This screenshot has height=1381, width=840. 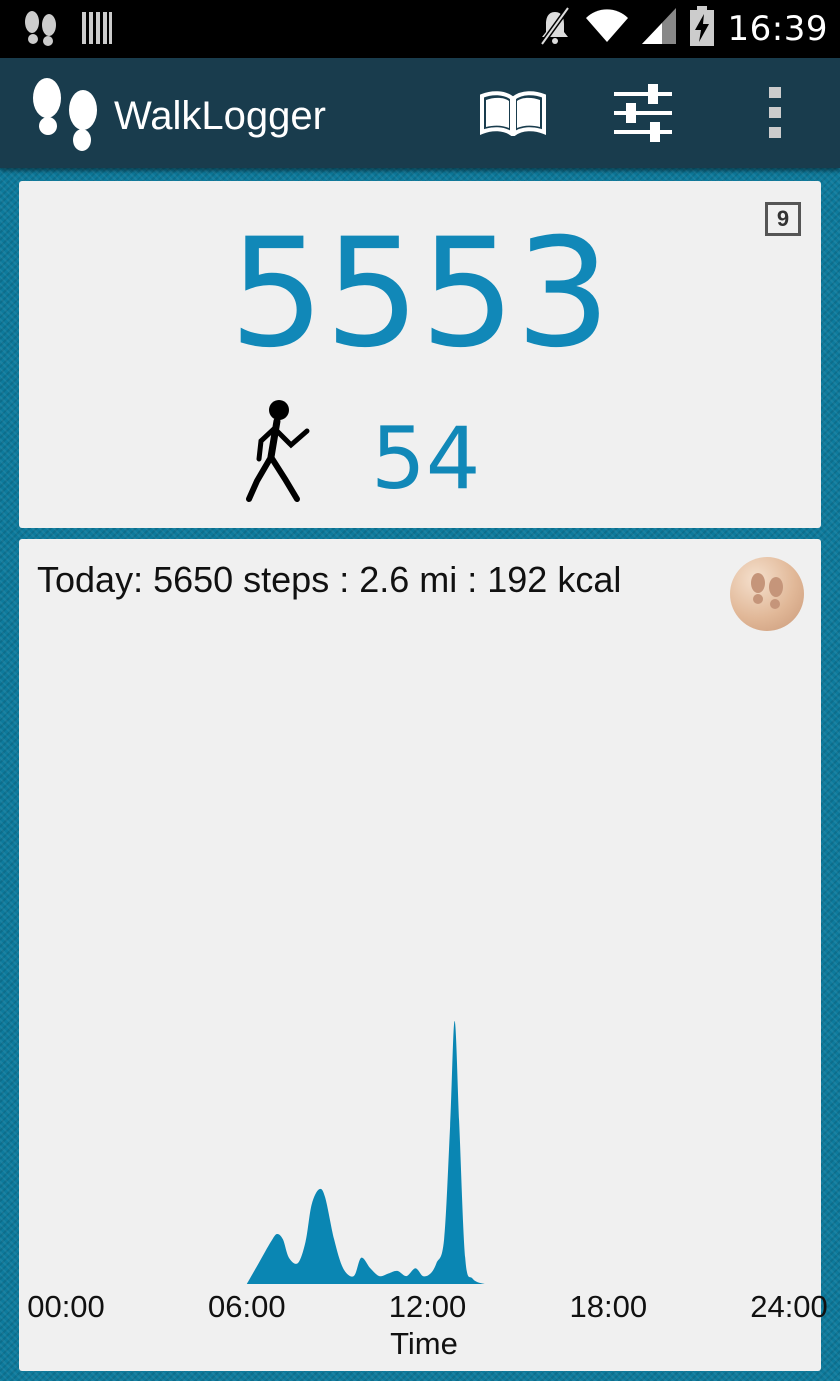 What do you see at coordinates (41, 30) in the screenshot?
I see `footprints-icon` at bounding box center [41, 30].